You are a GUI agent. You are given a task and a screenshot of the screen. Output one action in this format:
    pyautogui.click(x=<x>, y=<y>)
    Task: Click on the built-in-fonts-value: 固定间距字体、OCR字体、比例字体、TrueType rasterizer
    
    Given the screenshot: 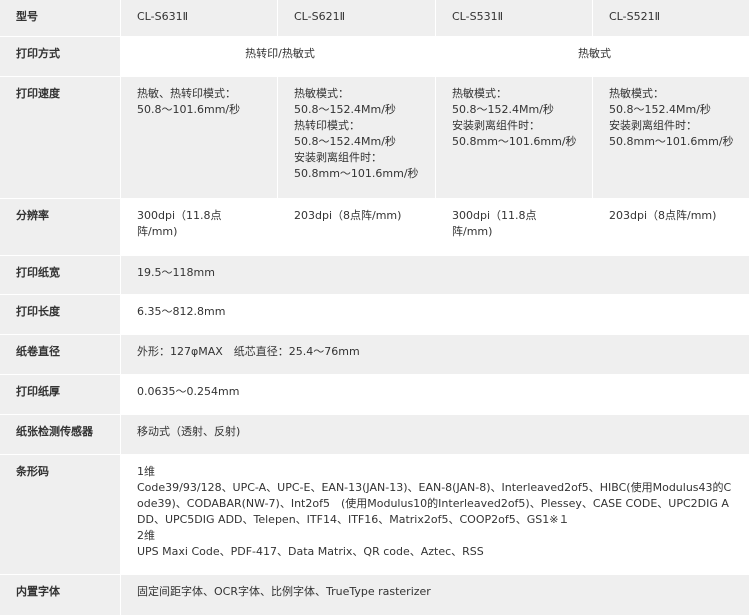 What is the action you would take?
    pyautogui.click(x=435, y=595)
    